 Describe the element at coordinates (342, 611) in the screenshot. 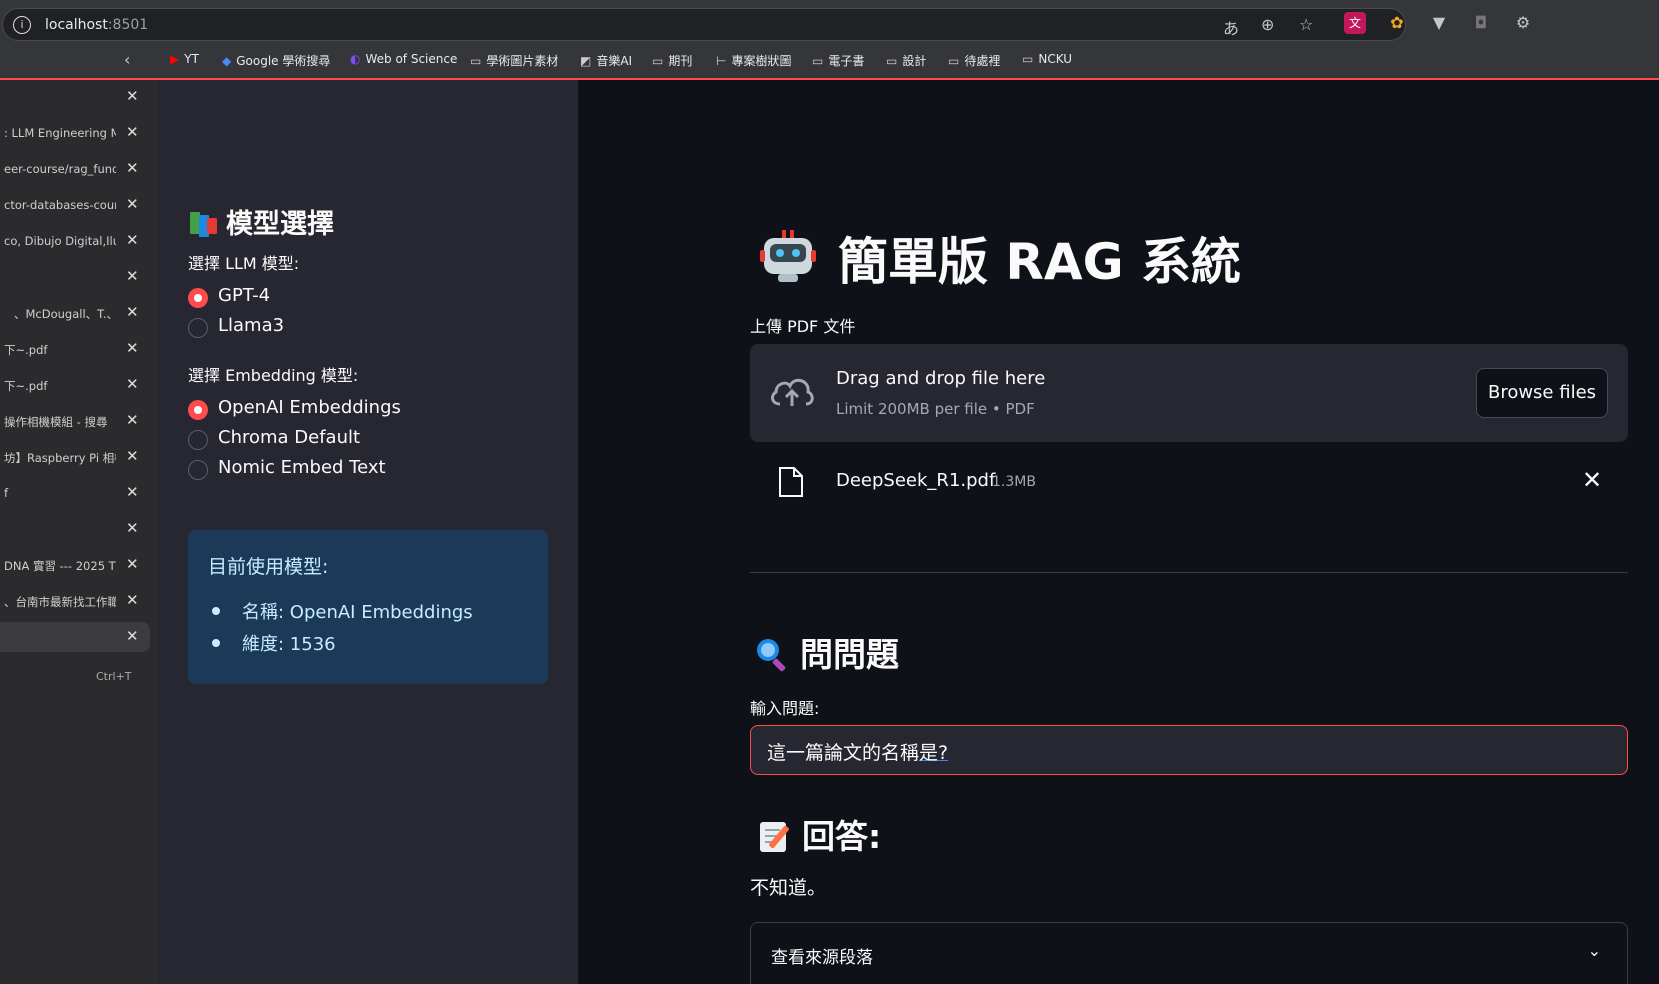

I see `info-item-name: 名稱: OpenAI Embeddings` at that location.